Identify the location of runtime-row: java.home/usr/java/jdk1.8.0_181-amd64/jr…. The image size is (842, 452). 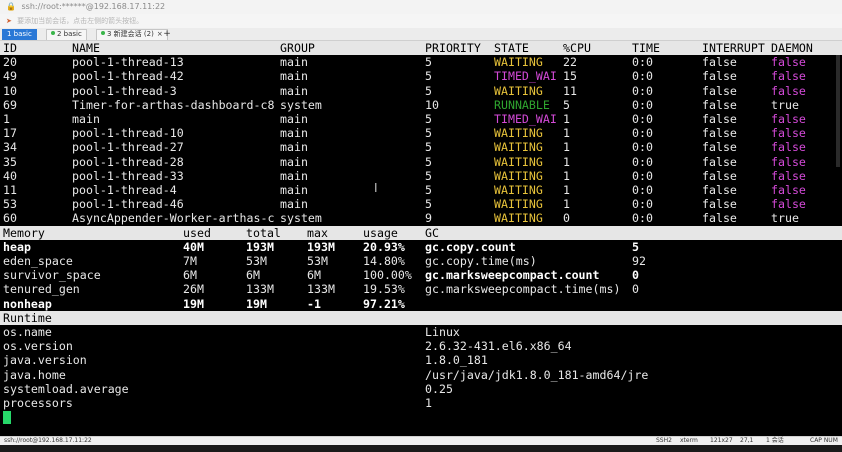
(421, 375).